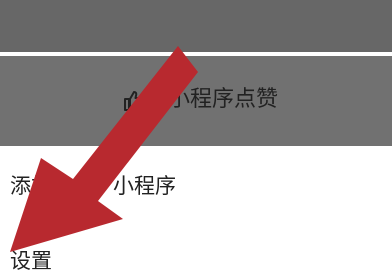  What do you see at coordinates (134, 101) in the screenshot?
I see `thumbs-up-icon` at bounding box center [134, 101].